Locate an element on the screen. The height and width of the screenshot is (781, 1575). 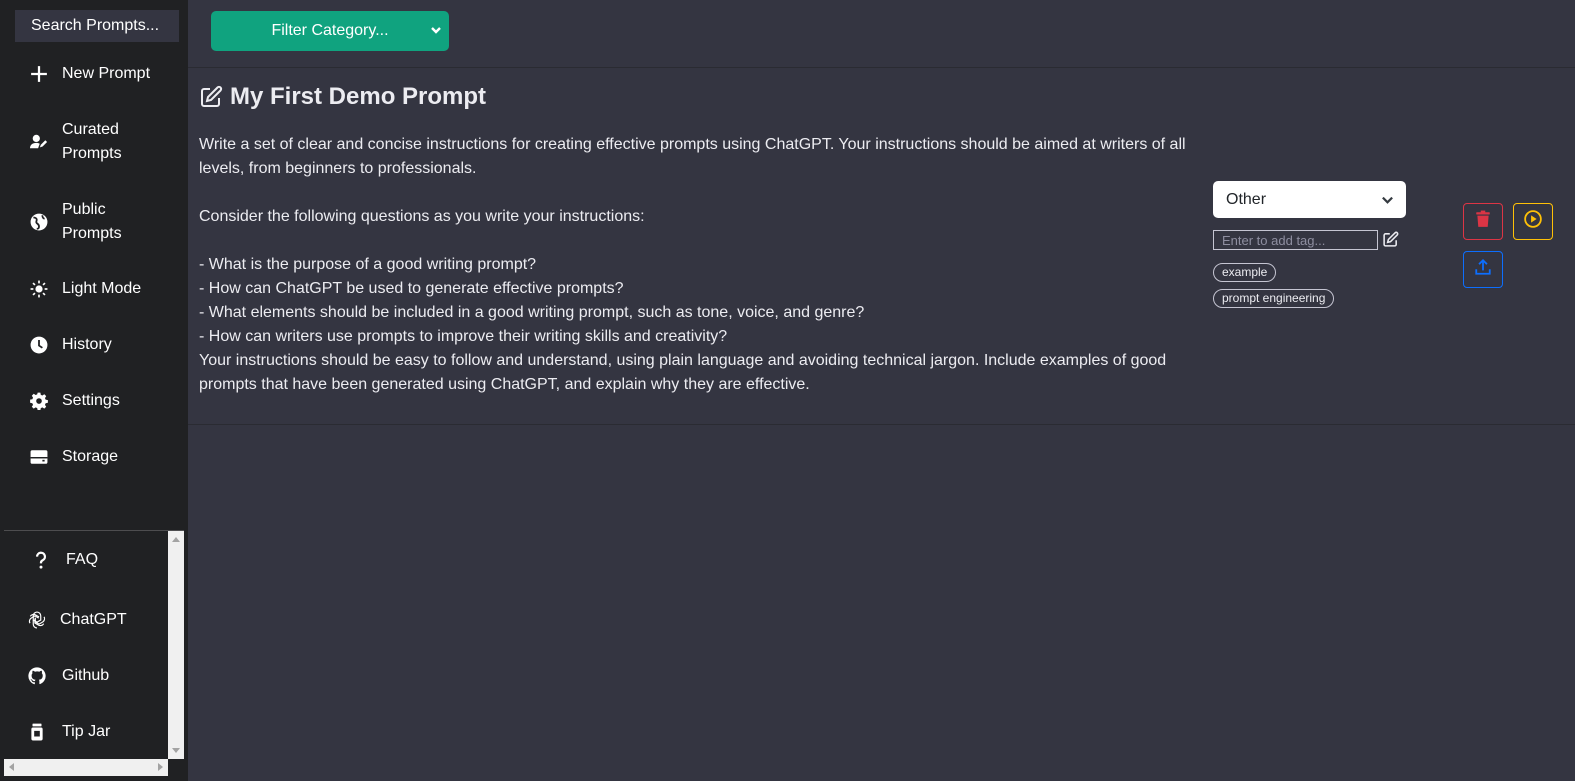
storage-icon is located at coordinates (39, 457).